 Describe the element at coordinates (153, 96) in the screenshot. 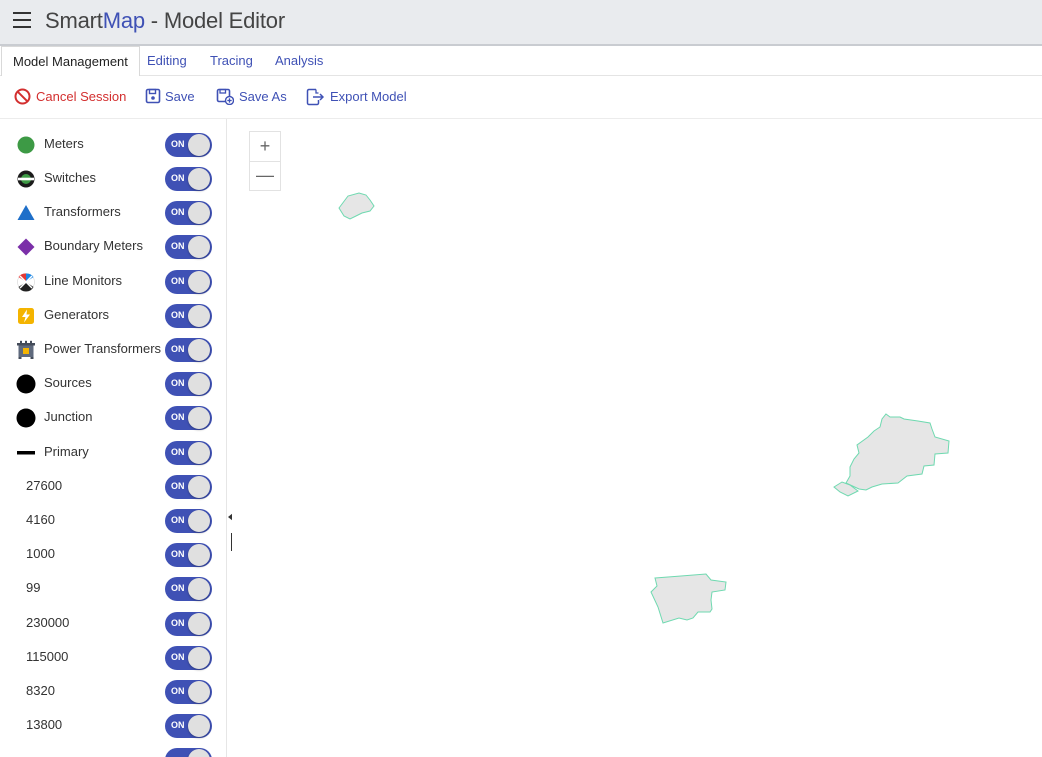

I see `save-icon` at that location.